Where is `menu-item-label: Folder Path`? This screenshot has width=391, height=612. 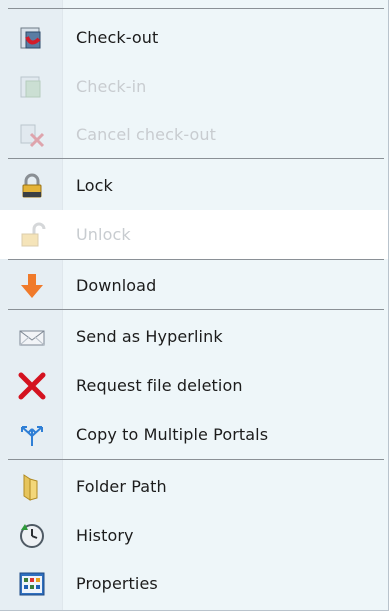 menu-item-label: Folder Path is located at coordinates (121, 486).